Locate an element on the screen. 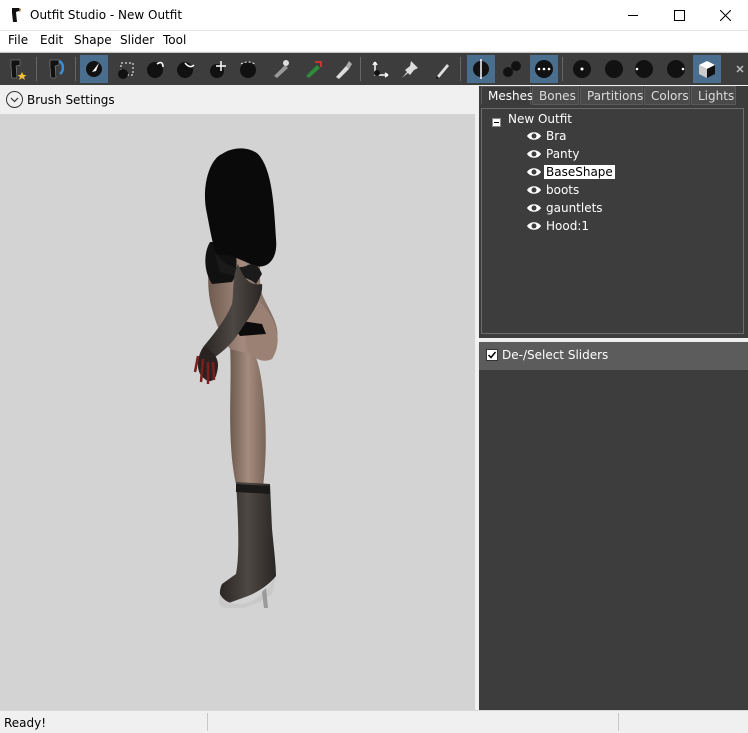 This screenshot has width=748, height=733. wireframe-button is located at coordinates (614, 69).